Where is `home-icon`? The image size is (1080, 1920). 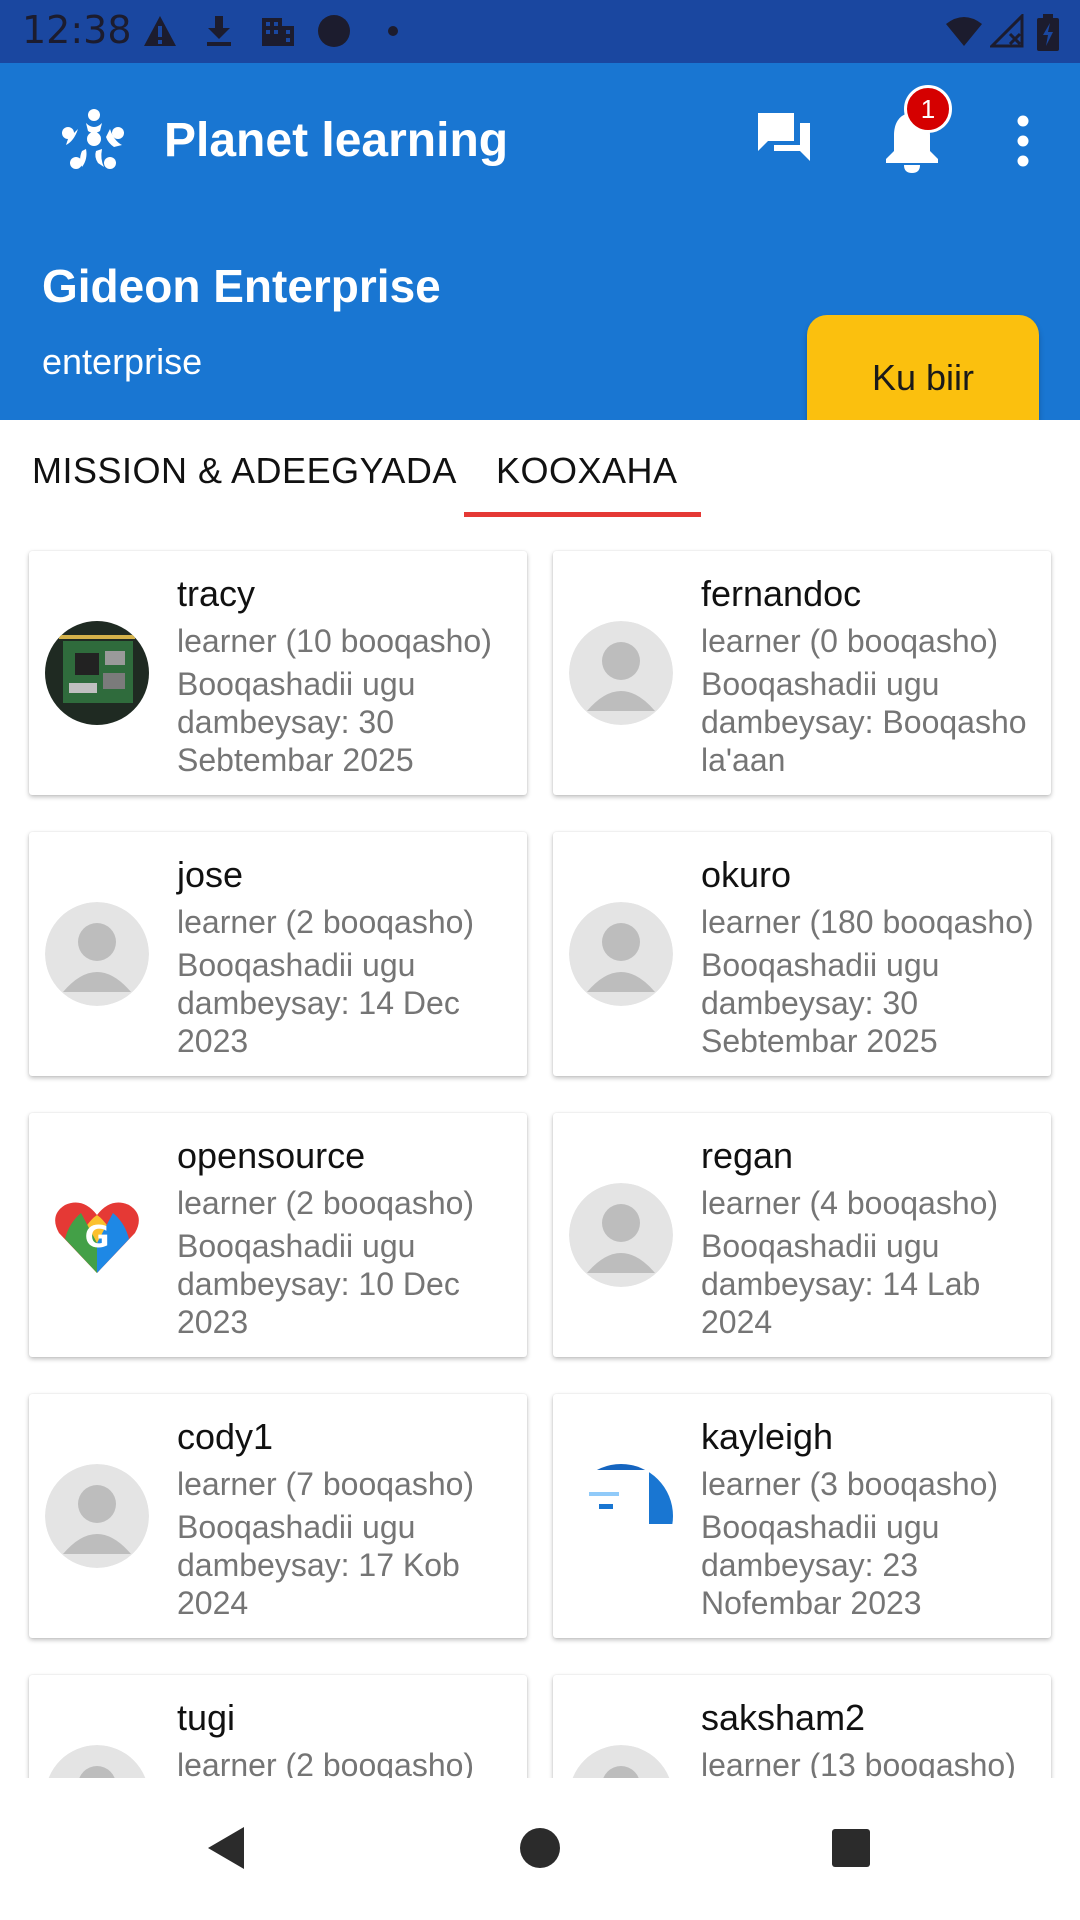
home-icon is located at coordinates (540, 1848).